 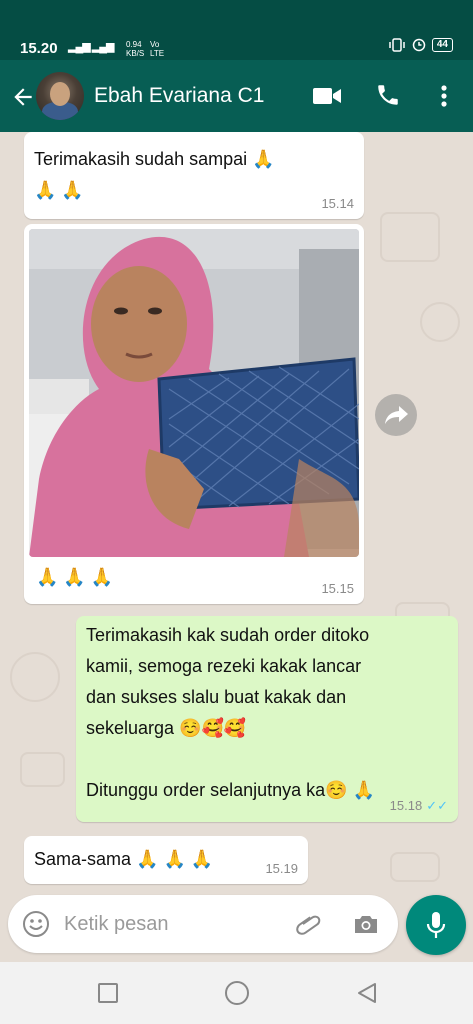 I want to click on chat-header: Ebah Evariana C1, so click(x=236, y=96).